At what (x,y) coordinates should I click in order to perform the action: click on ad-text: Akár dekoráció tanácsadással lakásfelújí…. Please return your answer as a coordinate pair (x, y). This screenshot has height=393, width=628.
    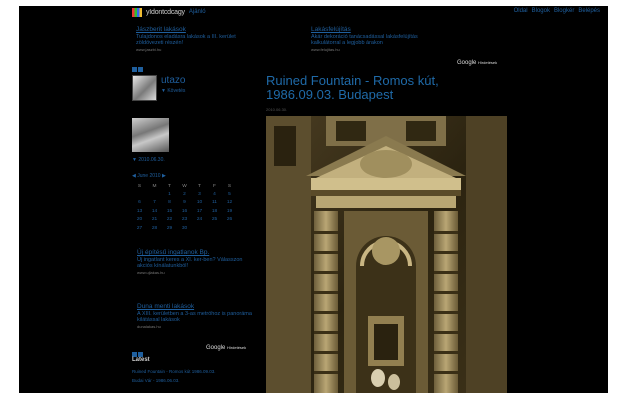
    Looking at the image, I should click on (364, 40).